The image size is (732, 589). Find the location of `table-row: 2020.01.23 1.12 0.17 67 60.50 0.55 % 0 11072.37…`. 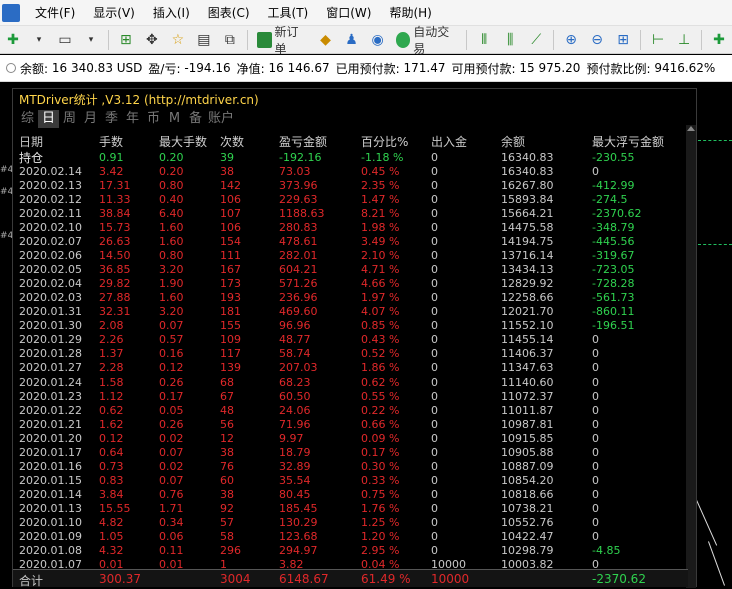

table-row: 2020.01.23 1.12 0.17 67 60.50 0.55 % 0 11072.37… is located at coordinates (355, 397).